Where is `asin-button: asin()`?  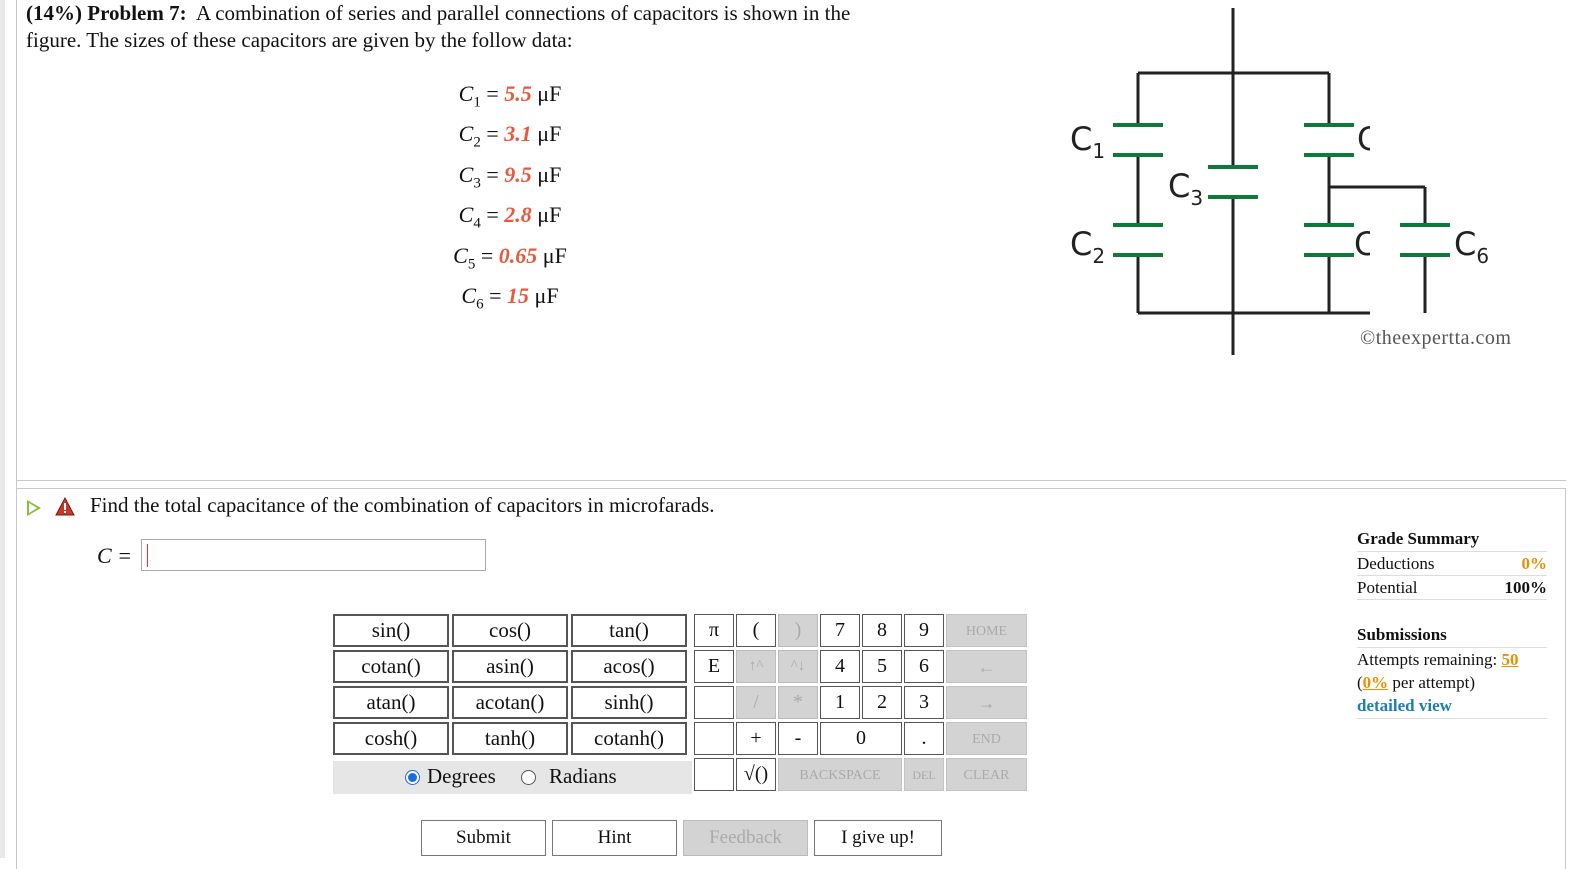 asin-button: asin() is located at coordinates (510, 666).